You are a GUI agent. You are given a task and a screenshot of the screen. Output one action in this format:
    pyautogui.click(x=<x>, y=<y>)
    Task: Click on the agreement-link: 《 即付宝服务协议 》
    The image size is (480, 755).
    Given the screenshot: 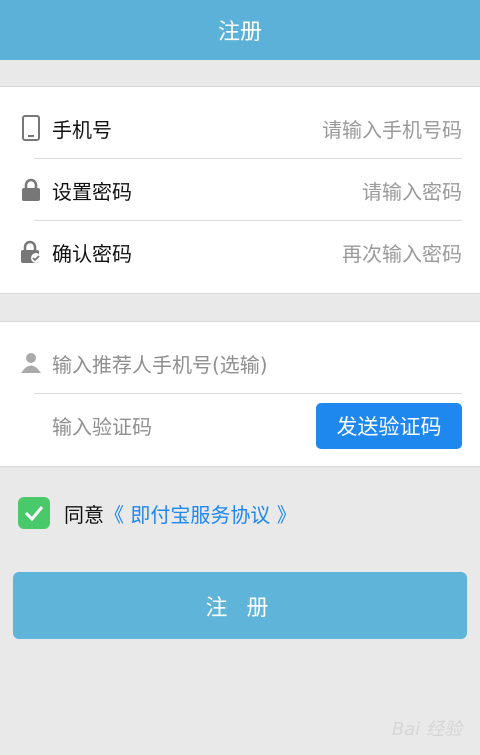 What is the action you would take?
    pyautogui.click(x=200, y=513)
    